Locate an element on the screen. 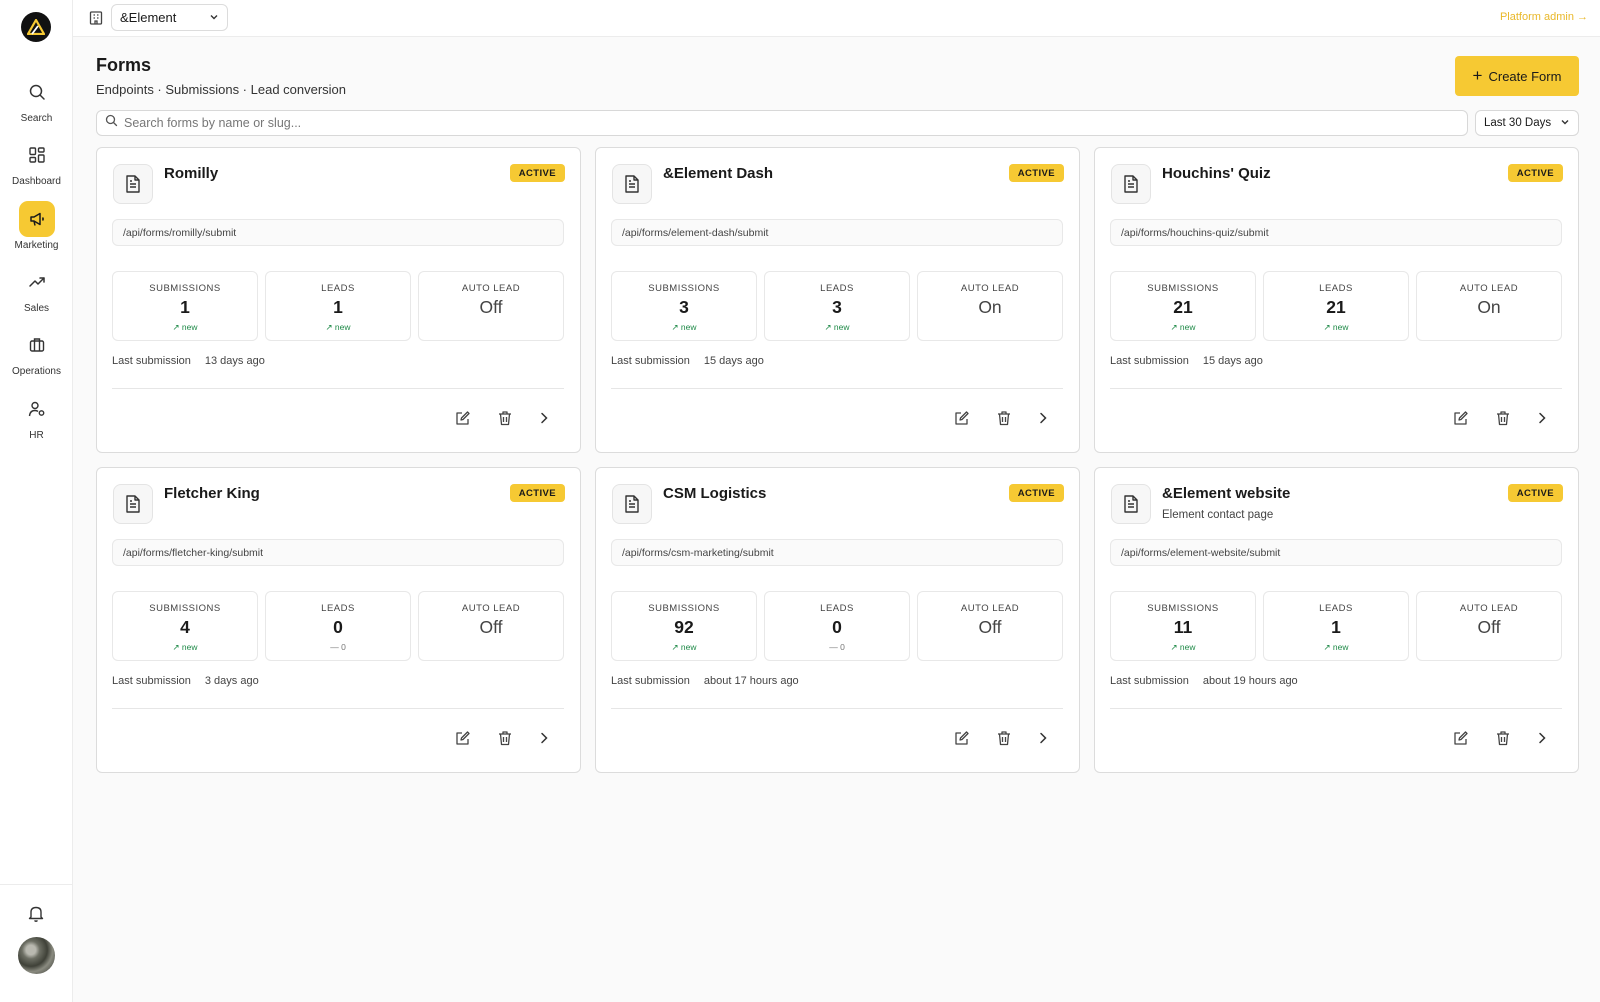 The height and width of the screenshot is (1002, 1600). last-submission-time: 15 days ago is located at coordinates (1232, 361).